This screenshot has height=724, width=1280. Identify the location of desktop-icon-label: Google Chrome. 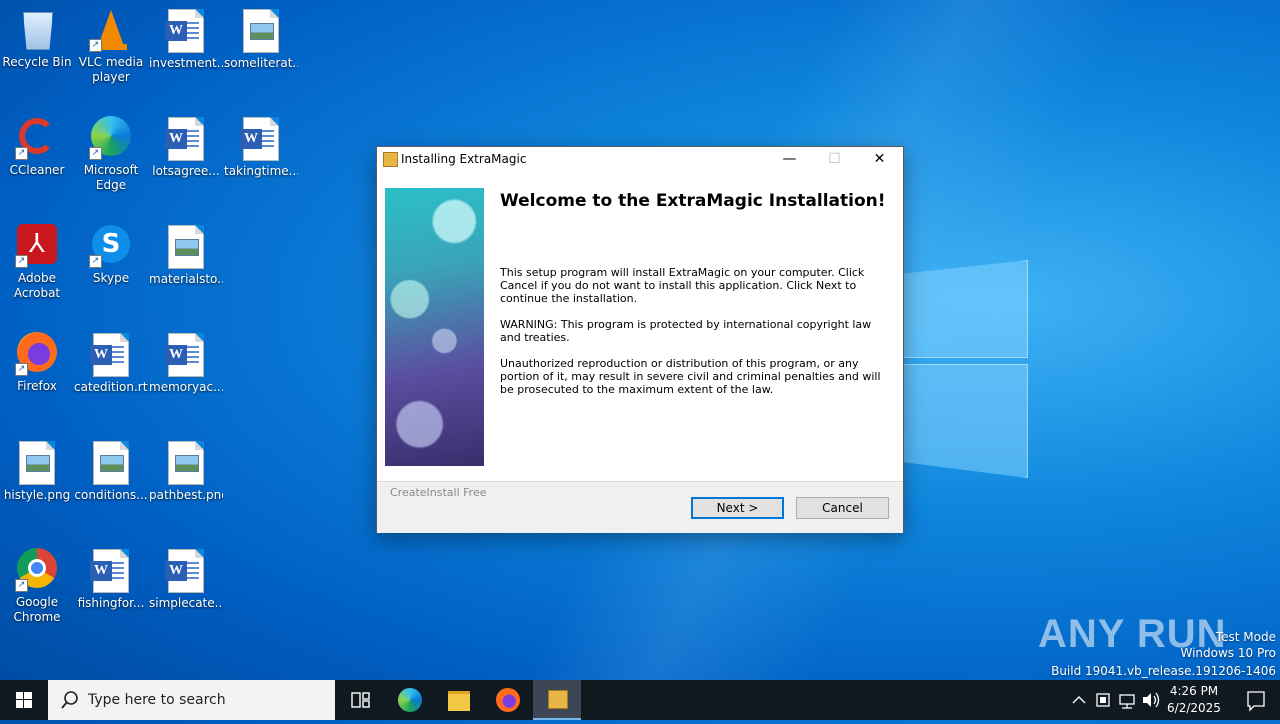
(37, 609).